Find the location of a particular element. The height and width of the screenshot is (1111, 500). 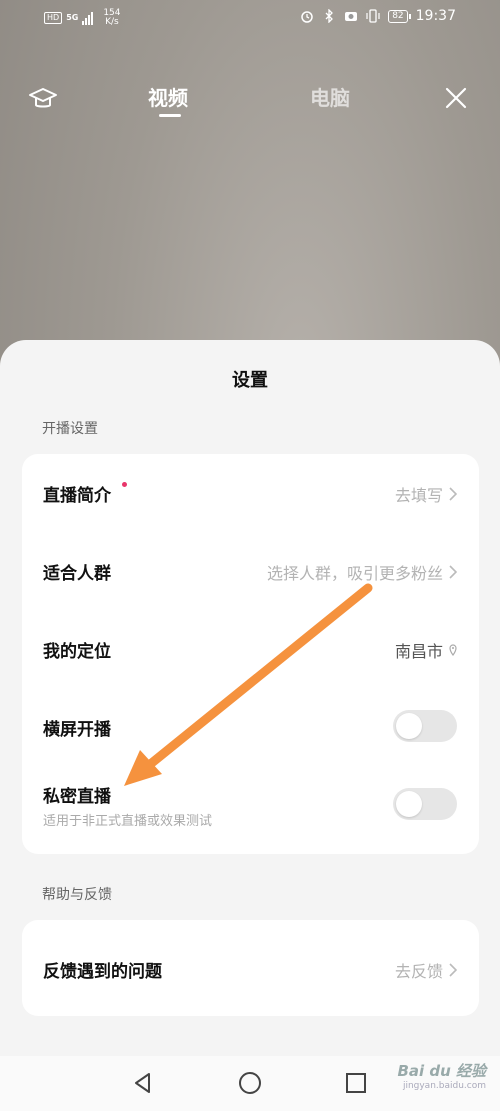

location-pin-icon is located at coordinates (453, 650).